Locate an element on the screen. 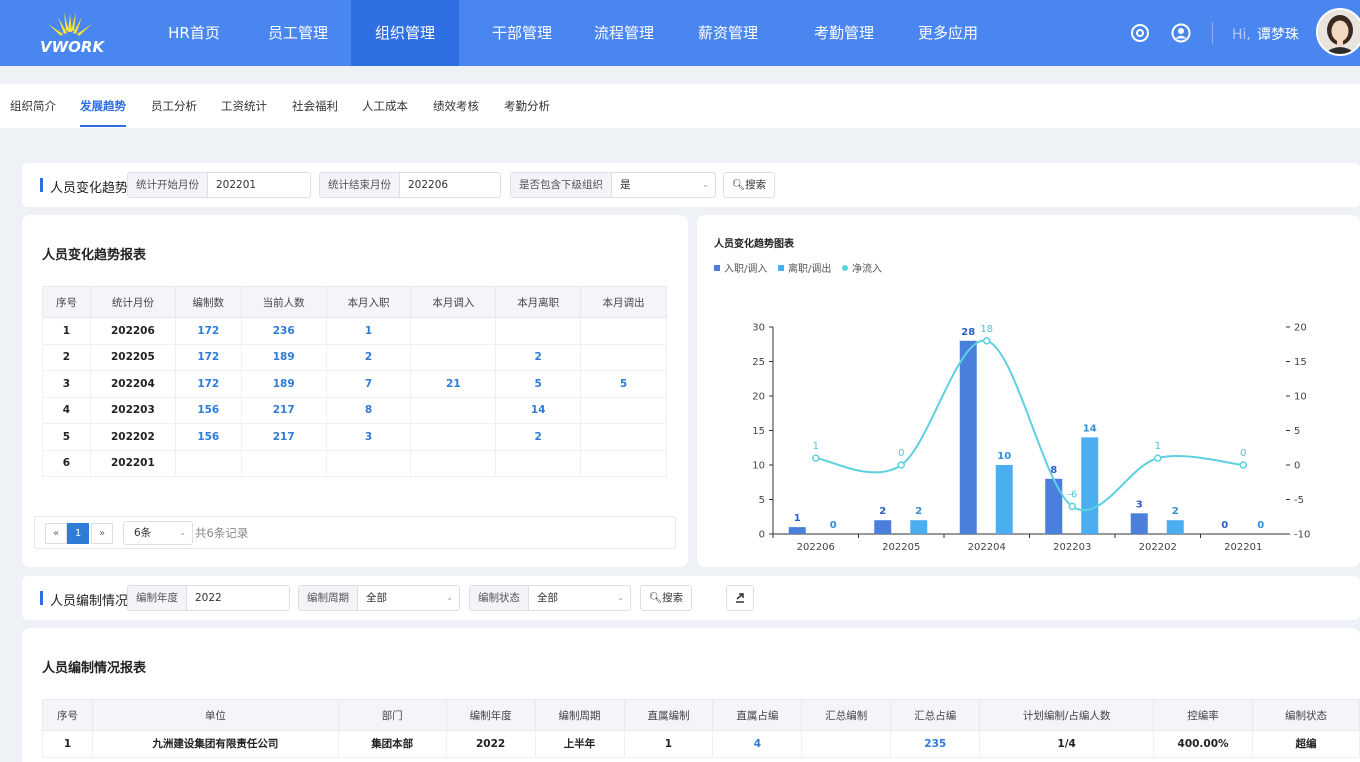 This screenshot has width=1360, height=762. start-month-value: 202201 is located at coordinates (259, 185).